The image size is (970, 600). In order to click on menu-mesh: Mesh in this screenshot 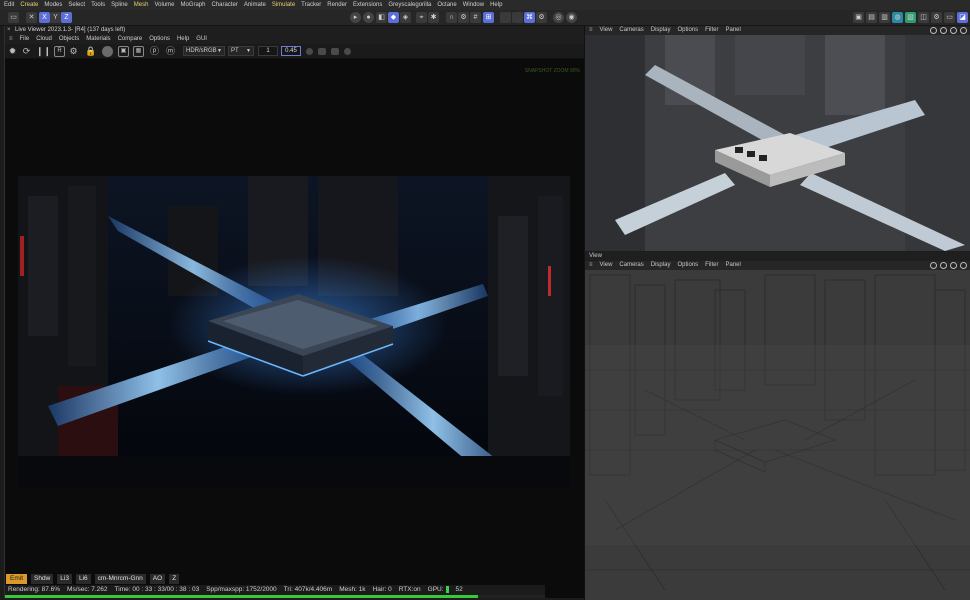, I will do `click(141, 5)`.